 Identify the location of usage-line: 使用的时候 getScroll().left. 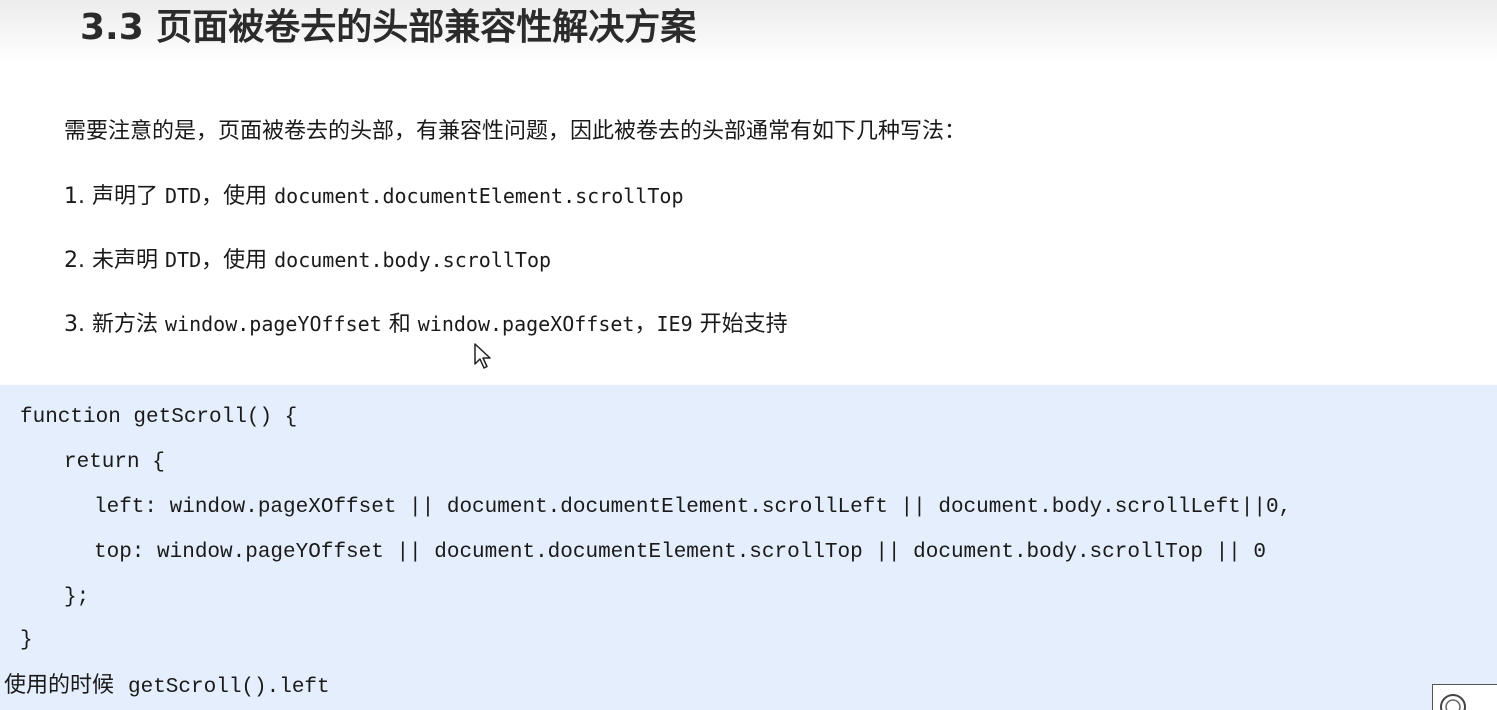
(167, 687).